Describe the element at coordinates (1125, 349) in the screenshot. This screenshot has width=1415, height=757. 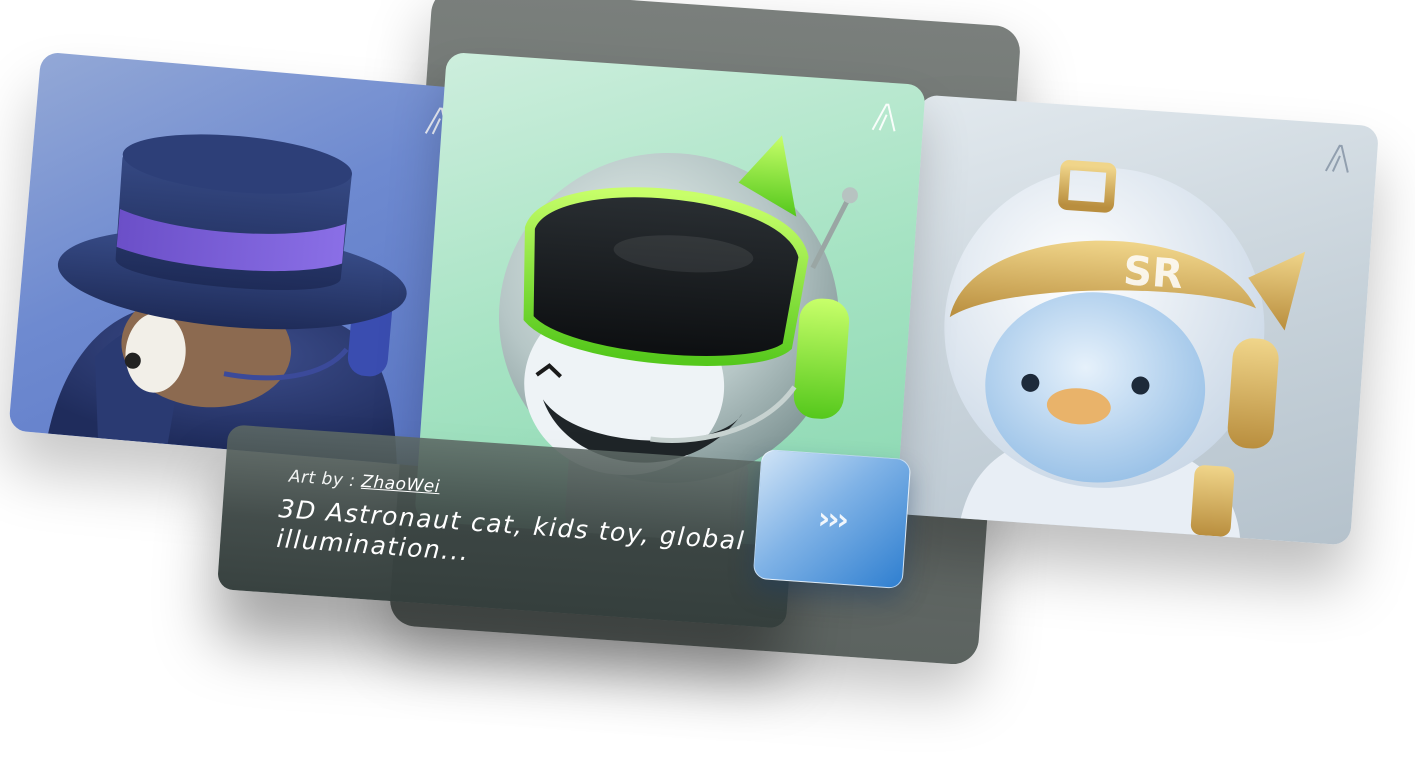
I see `astronaut-penguin-art: SR` at that location.